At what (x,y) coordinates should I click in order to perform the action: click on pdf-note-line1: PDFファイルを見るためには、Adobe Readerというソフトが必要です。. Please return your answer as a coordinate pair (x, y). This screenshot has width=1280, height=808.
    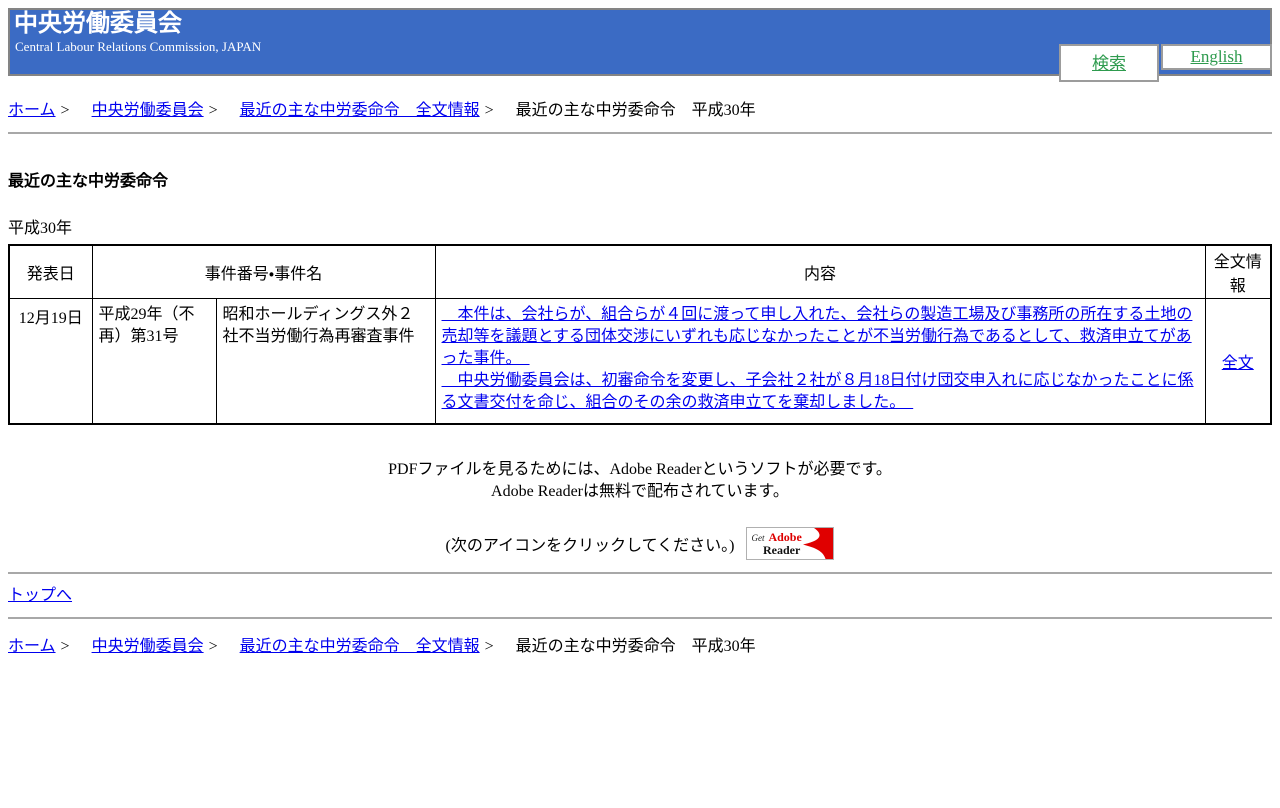
    Looking at the image, I should click on (640, 469).